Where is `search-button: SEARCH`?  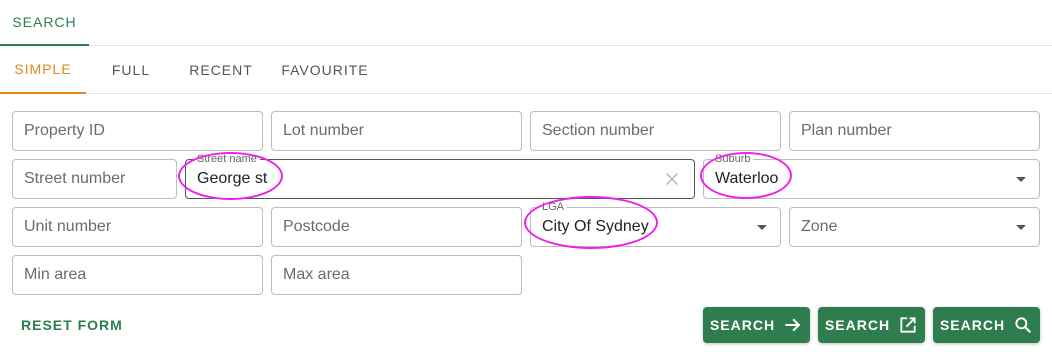
search-button: SEARCH is located at coordinates (756, 325).